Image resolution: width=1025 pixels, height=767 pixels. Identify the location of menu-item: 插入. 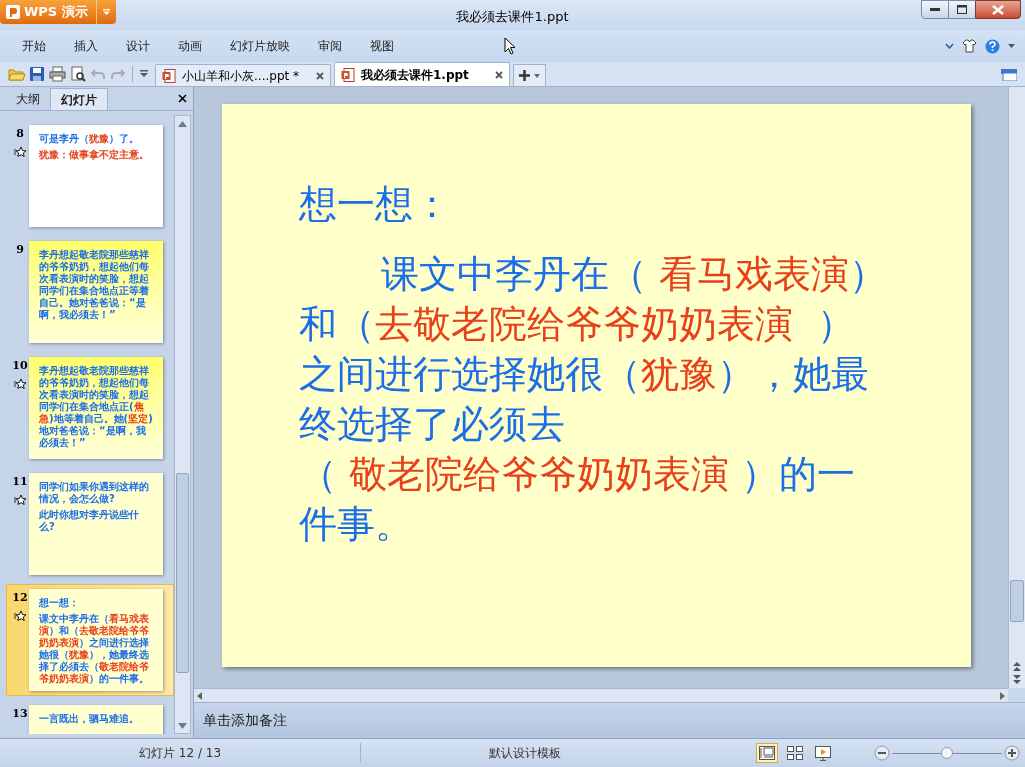
(86, 46).